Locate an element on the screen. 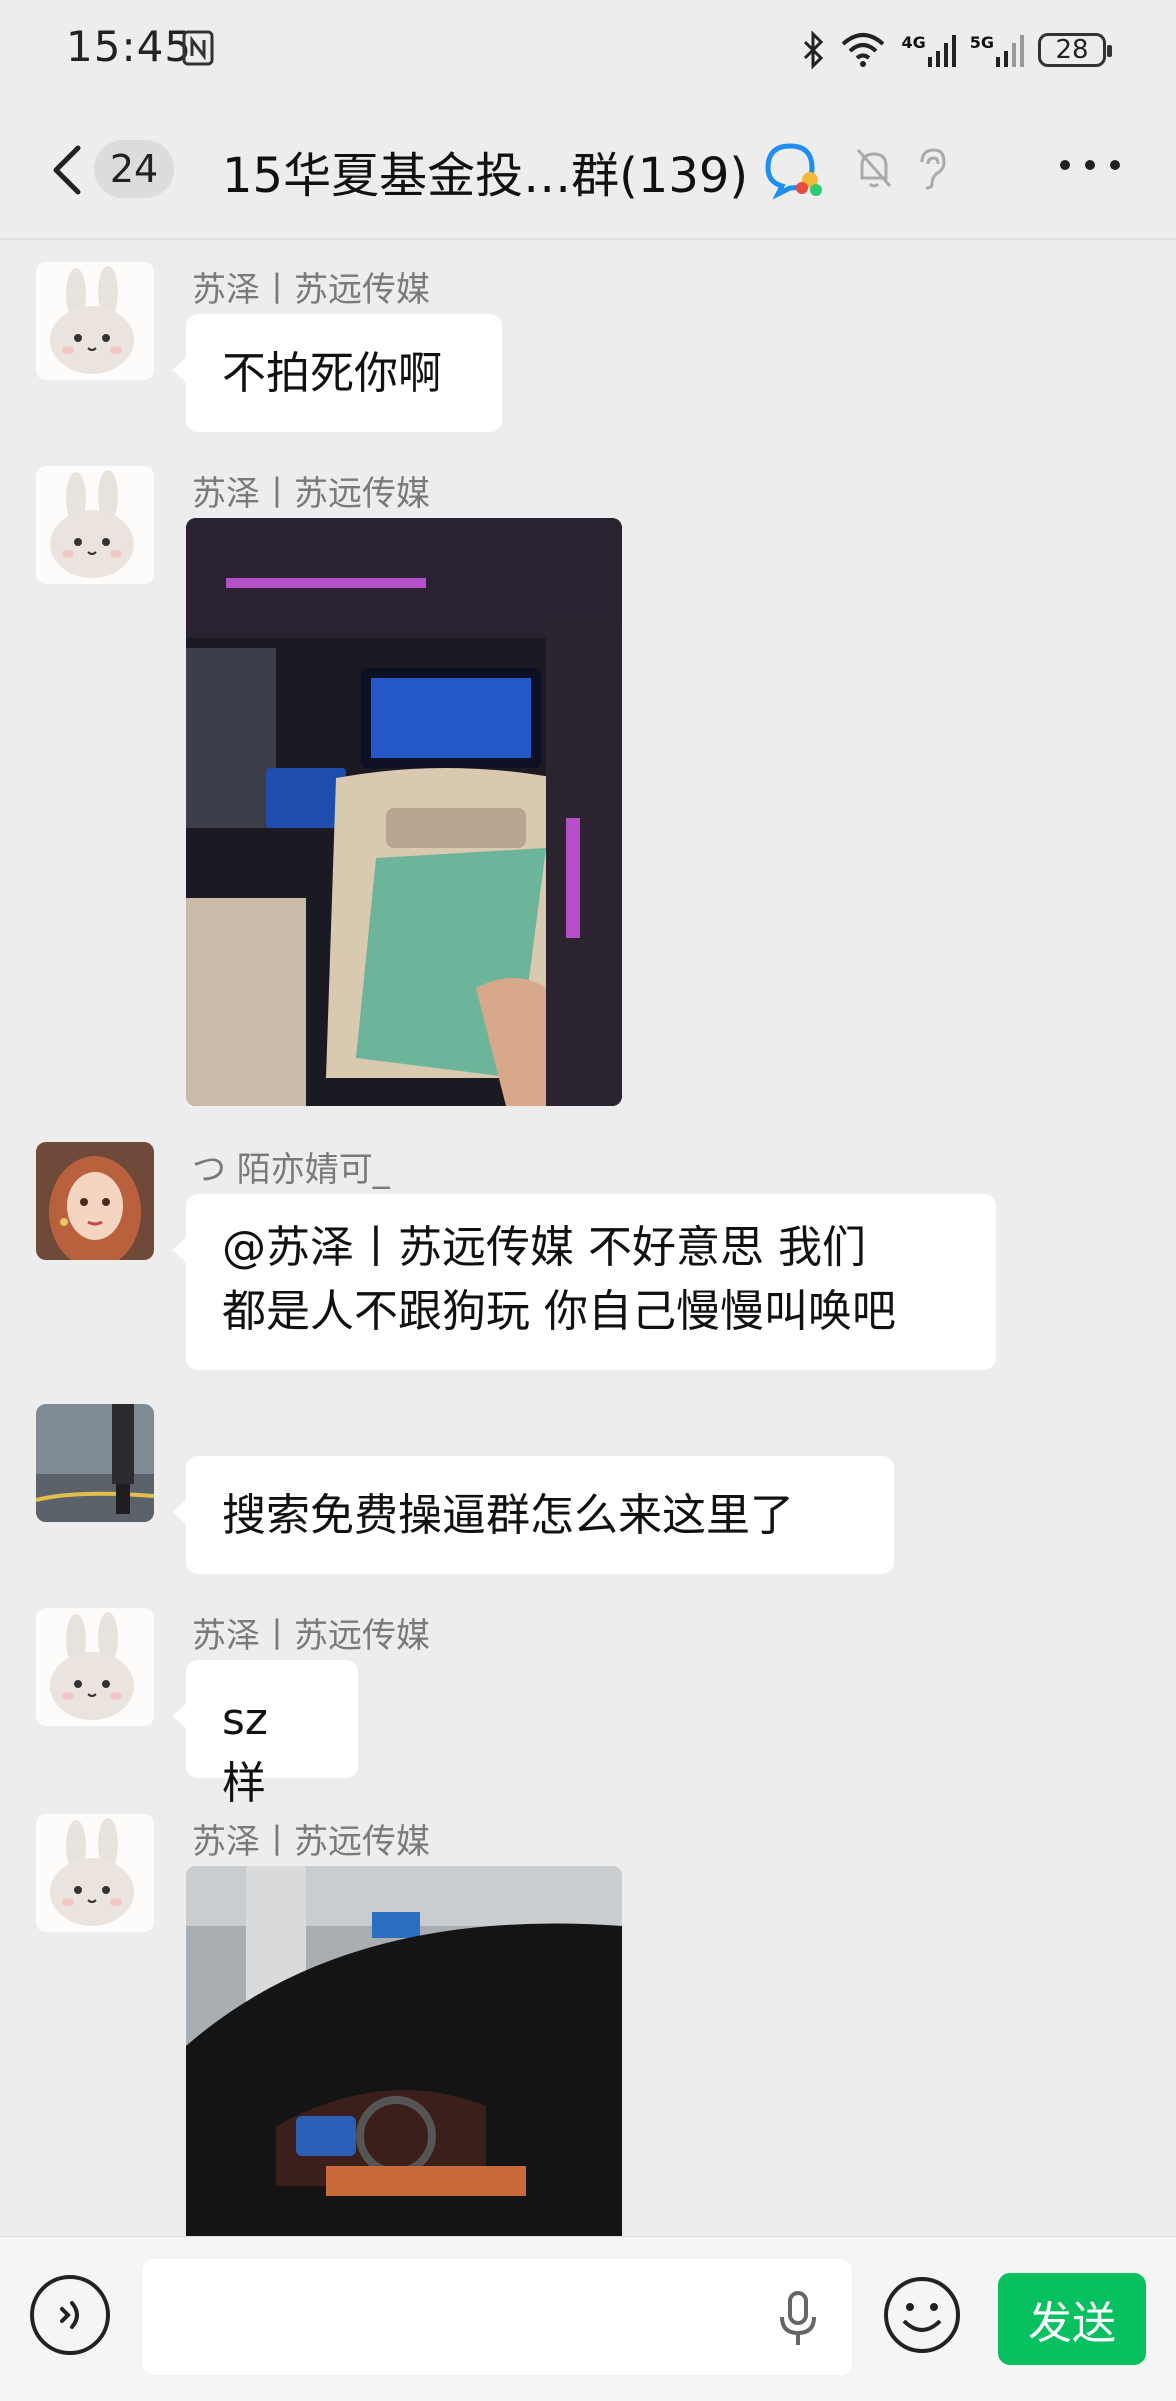 This screenshot has width=1176, height=2401. voice-input-button is located at coordinates (70, 2315).